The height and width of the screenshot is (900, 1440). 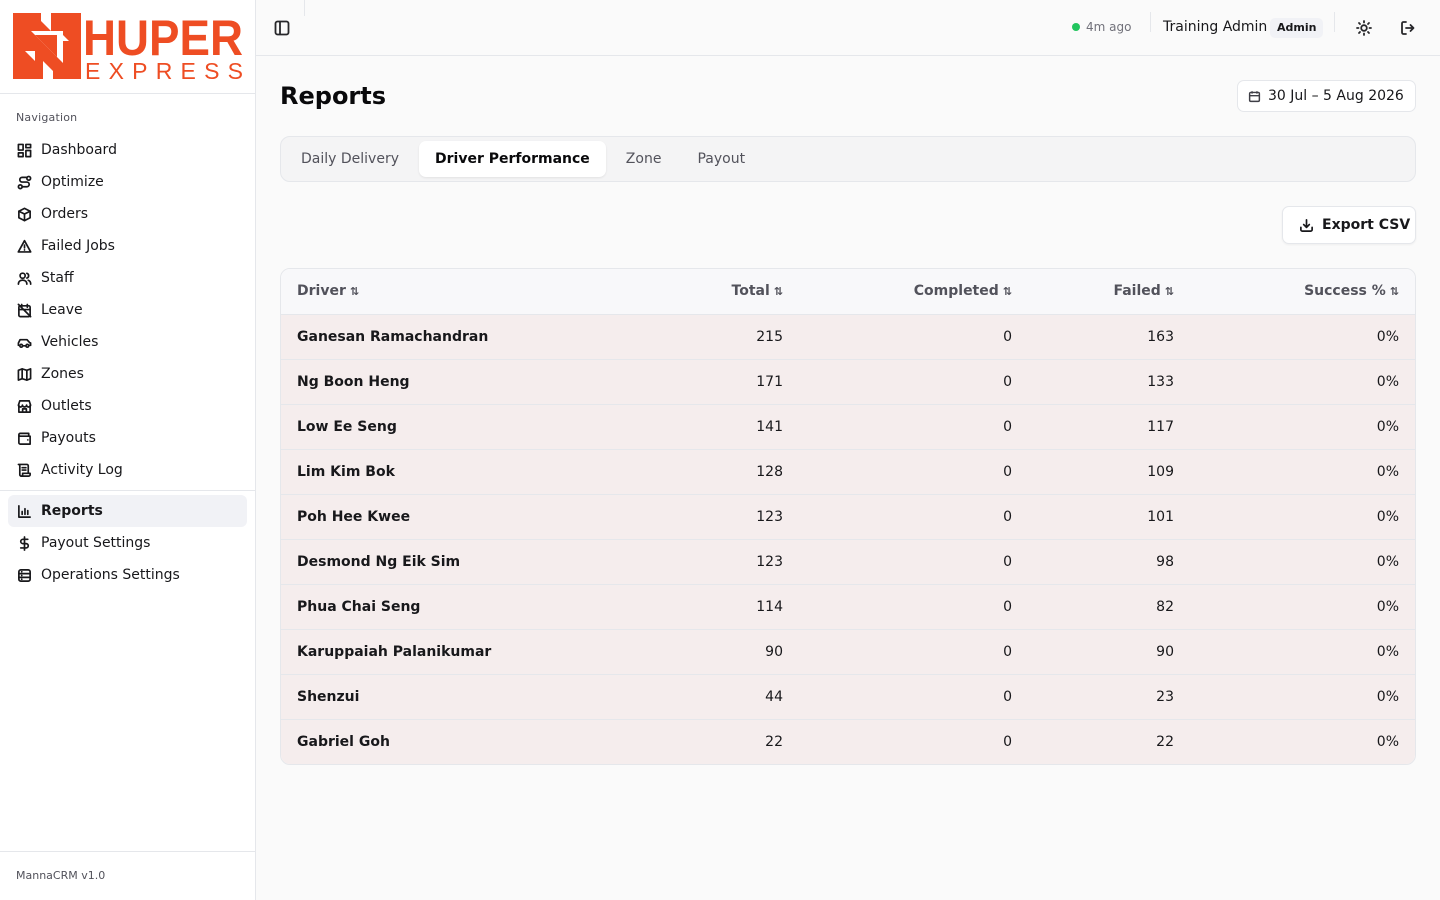 I want to click on driver-name: Gabriel Goh, so click(x=343, y=741).